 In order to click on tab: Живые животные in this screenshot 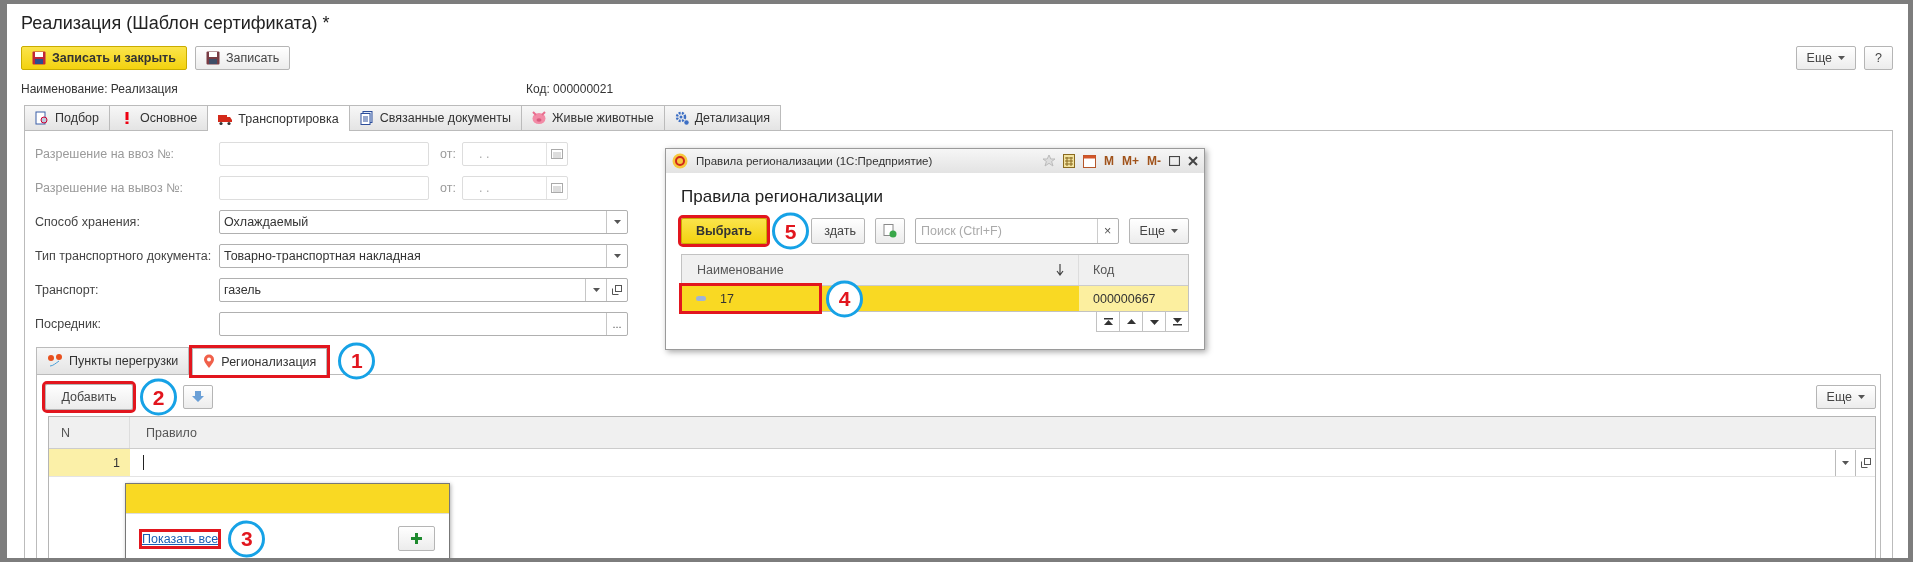, I will do `click(593, 117)`.